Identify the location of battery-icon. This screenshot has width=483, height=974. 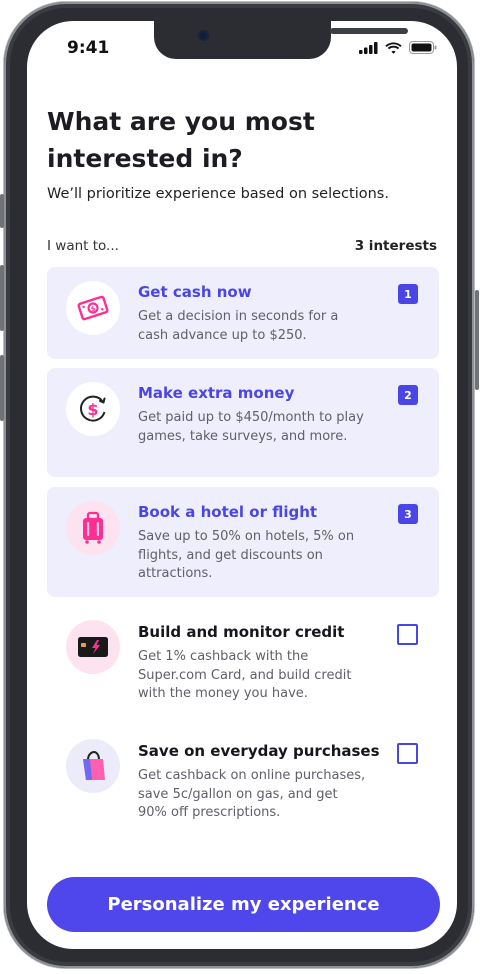
(423, 47).